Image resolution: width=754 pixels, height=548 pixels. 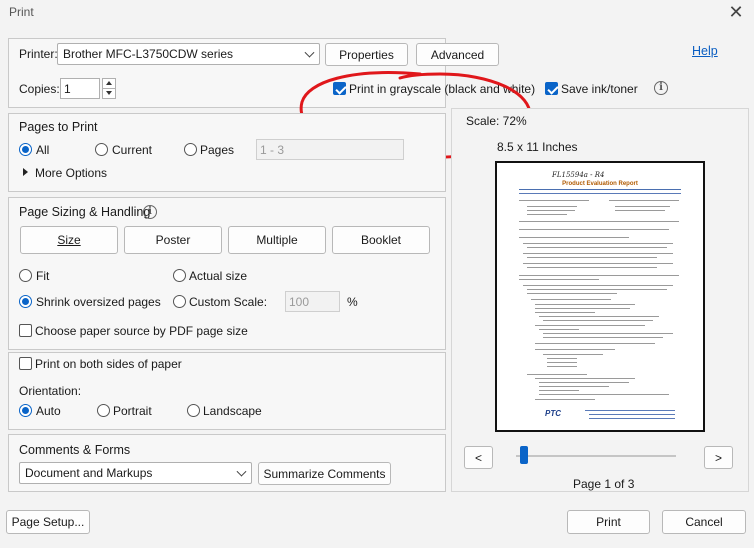 I want to click on window-title: Print, so click(x=21, y=12).